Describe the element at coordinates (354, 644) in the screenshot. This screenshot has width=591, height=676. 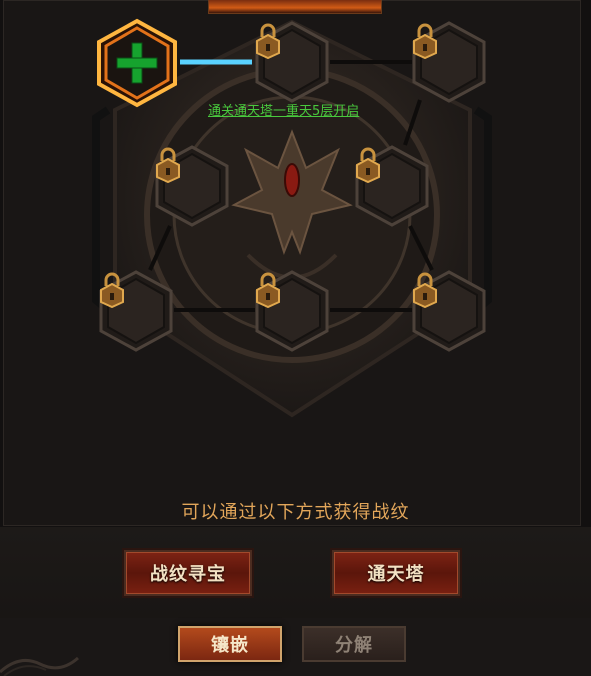
I see `tab-decompose: 分解` at that location.